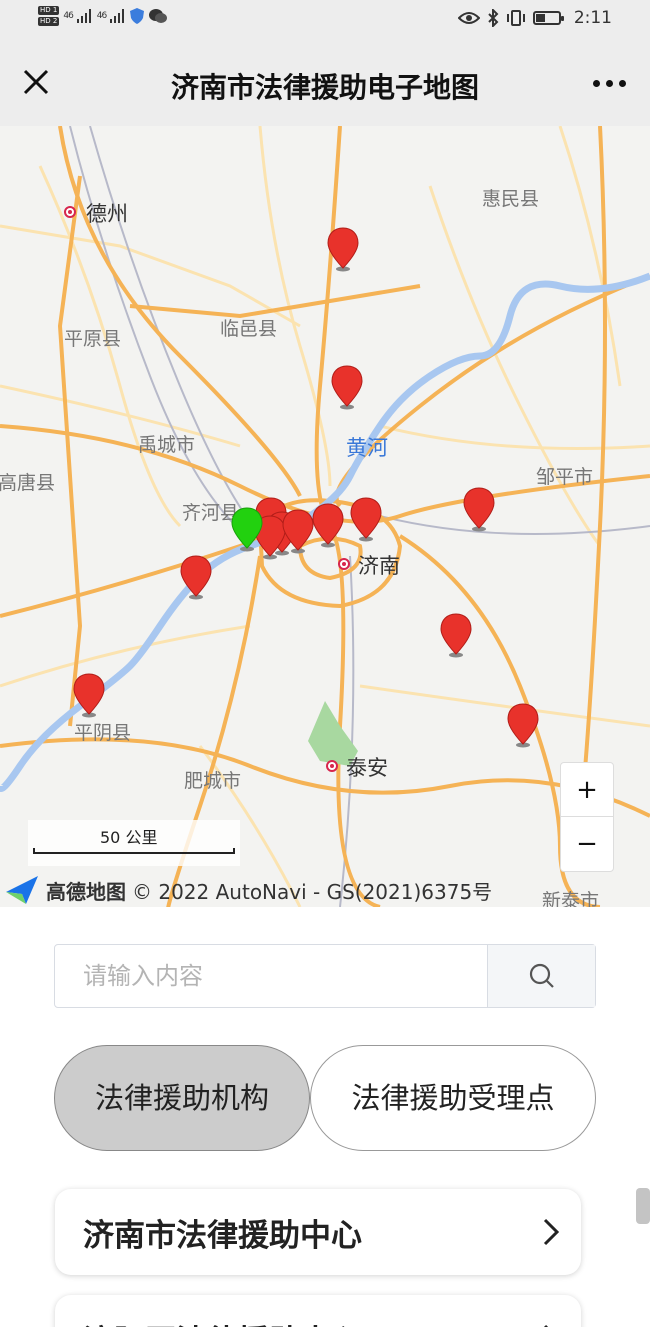 The width and height of the screenshot is (650, 1327). I want to click on bluetooth-icon, so click(493, 18).